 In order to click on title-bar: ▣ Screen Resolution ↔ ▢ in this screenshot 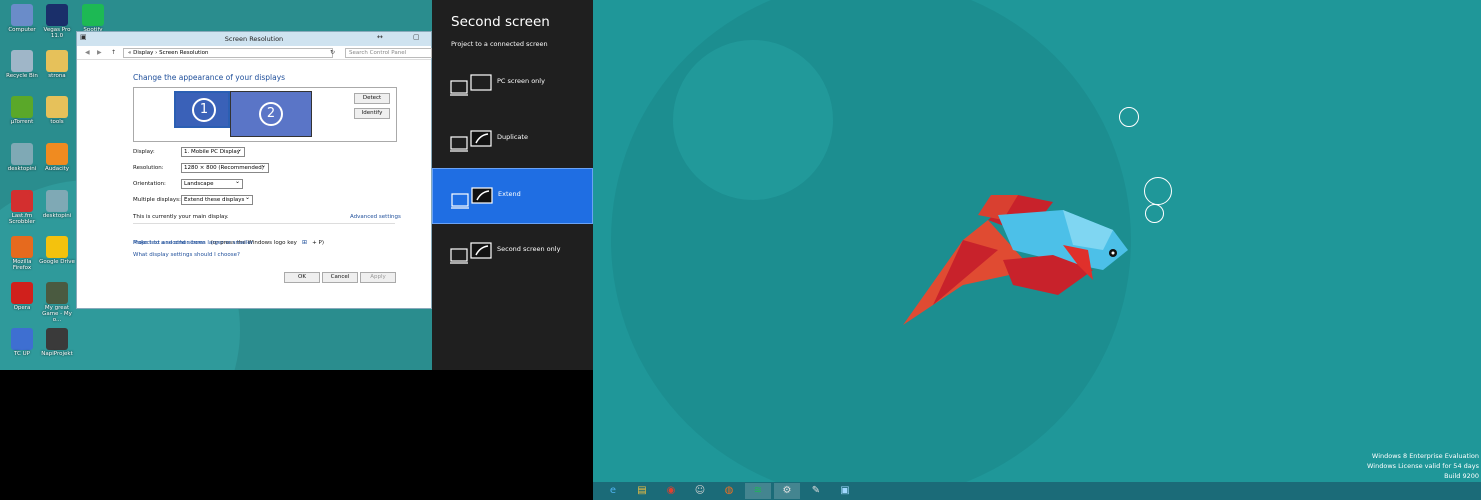, I will do `click(254, 39)`.